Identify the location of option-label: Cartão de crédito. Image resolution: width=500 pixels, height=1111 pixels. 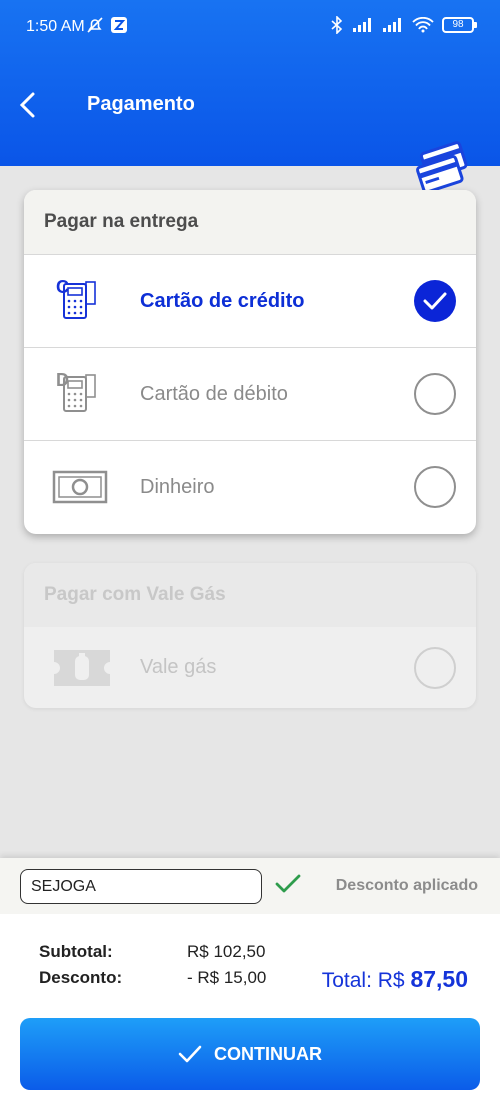
(222, 300).